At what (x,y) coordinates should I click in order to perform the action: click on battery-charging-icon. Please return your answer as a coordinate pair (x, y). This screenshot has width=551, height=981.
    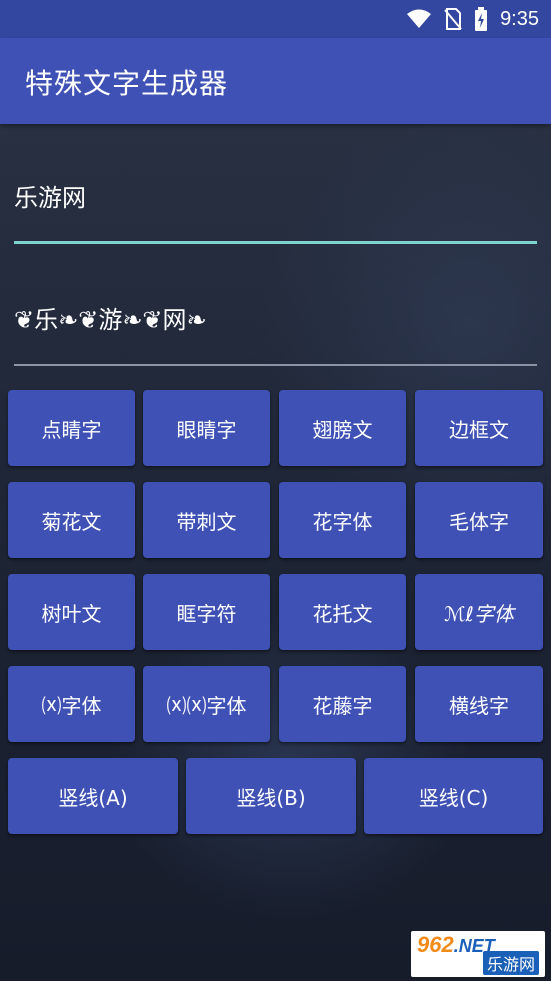
    Looking at the image, I should click on (481, 19).